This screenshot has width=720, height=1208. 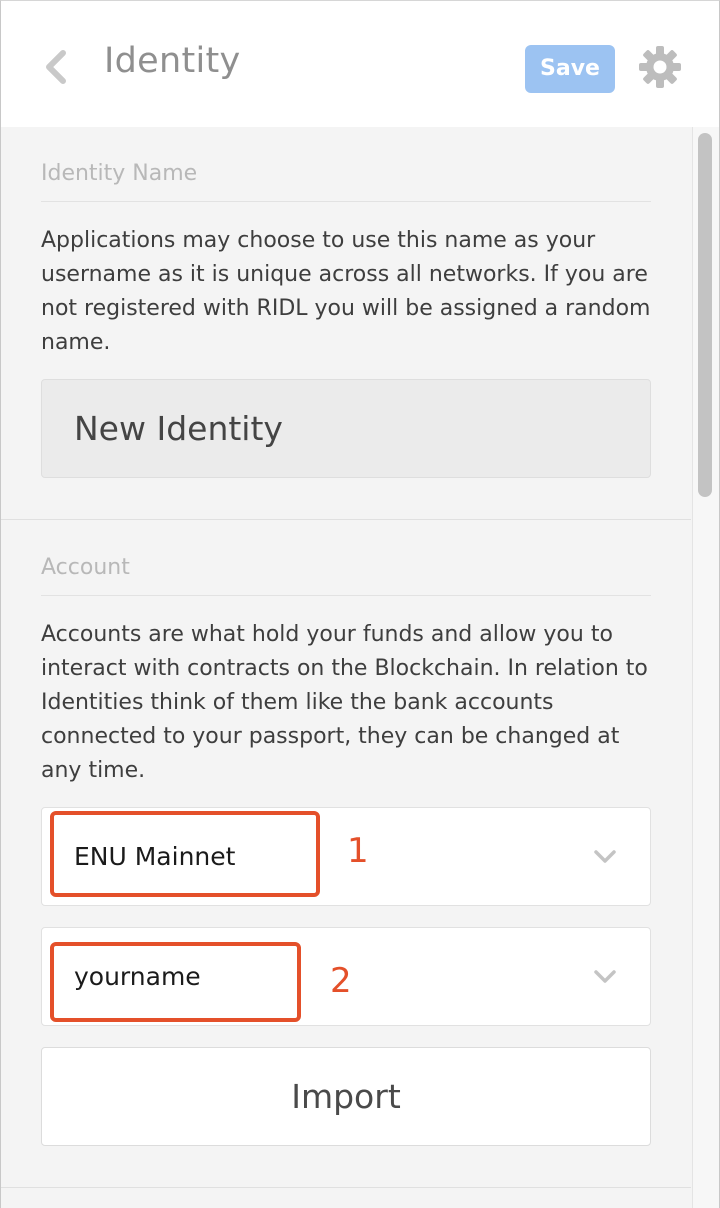 I want to click on back-button, so click(x=56, y=67).